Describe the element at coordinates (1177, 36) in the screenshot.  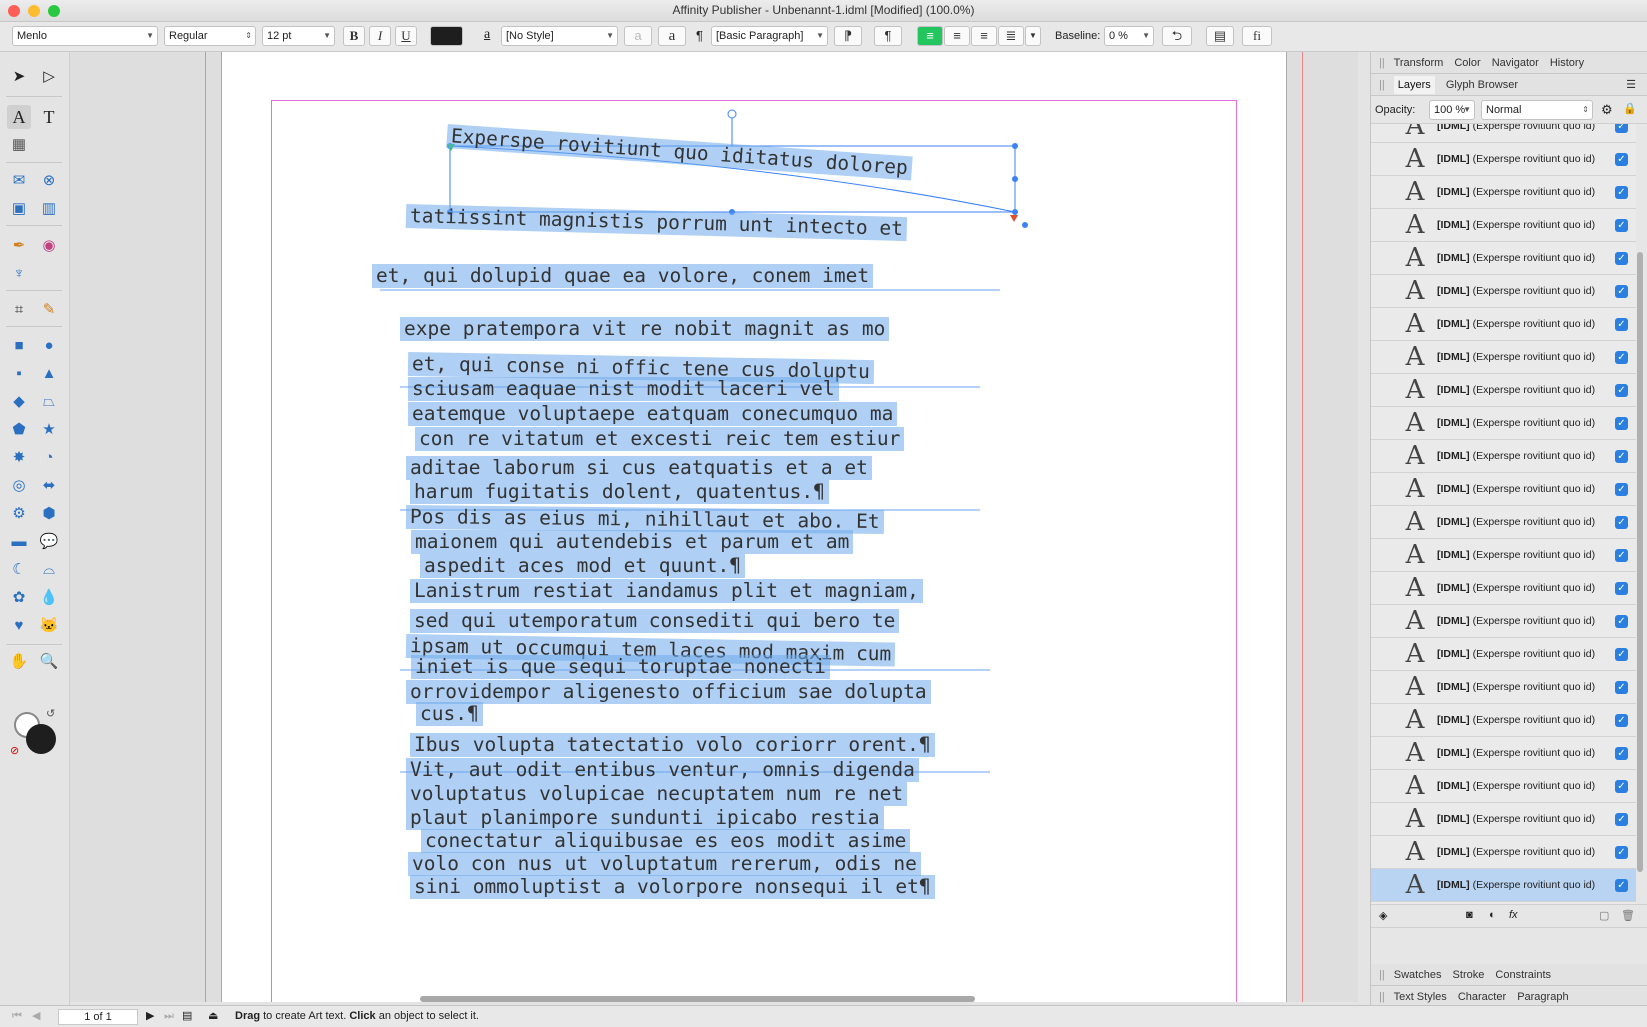
I see `reset-baseline-button: ⮌` at that location.